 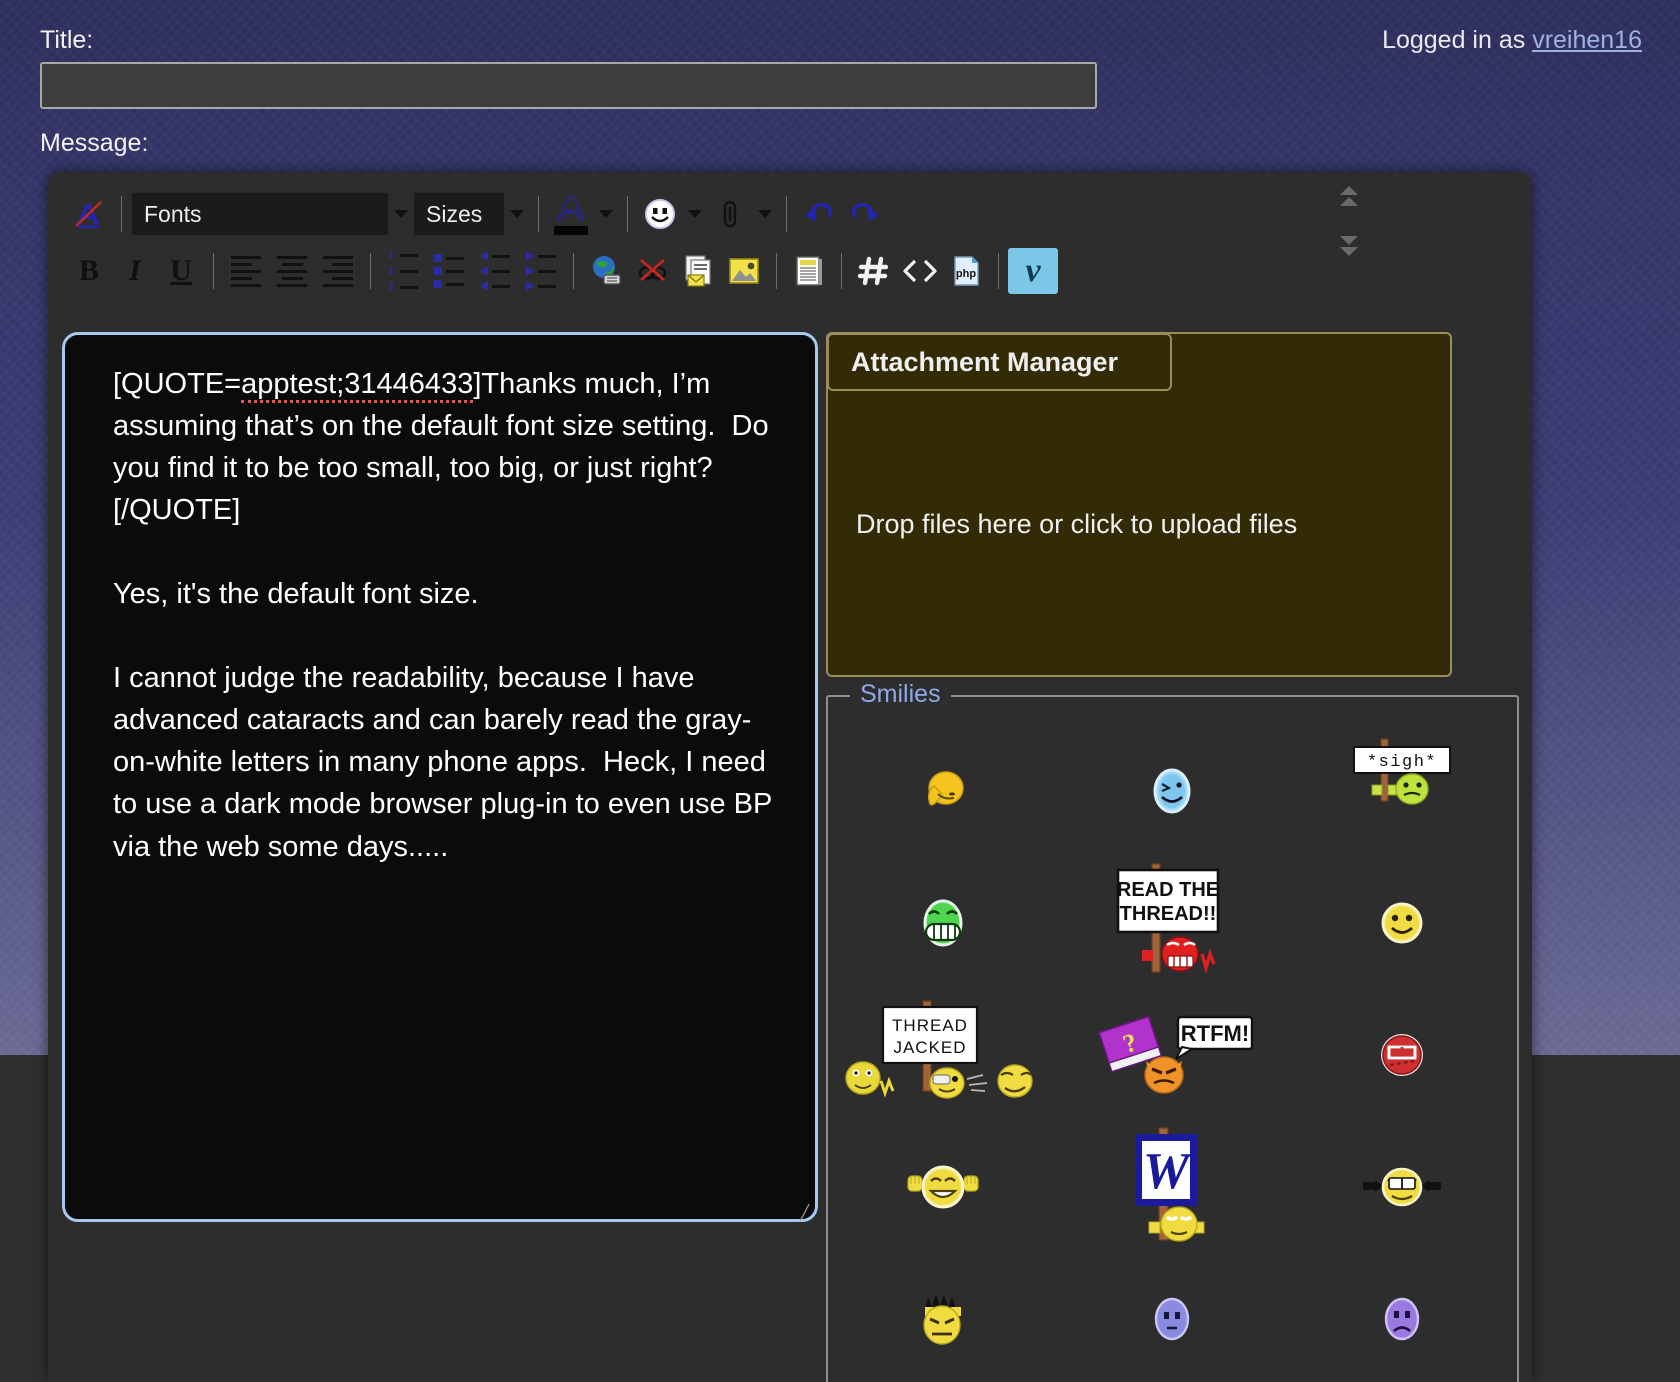 I want to click on font-color-chevron-down-icon, so click(x=606, y=214).